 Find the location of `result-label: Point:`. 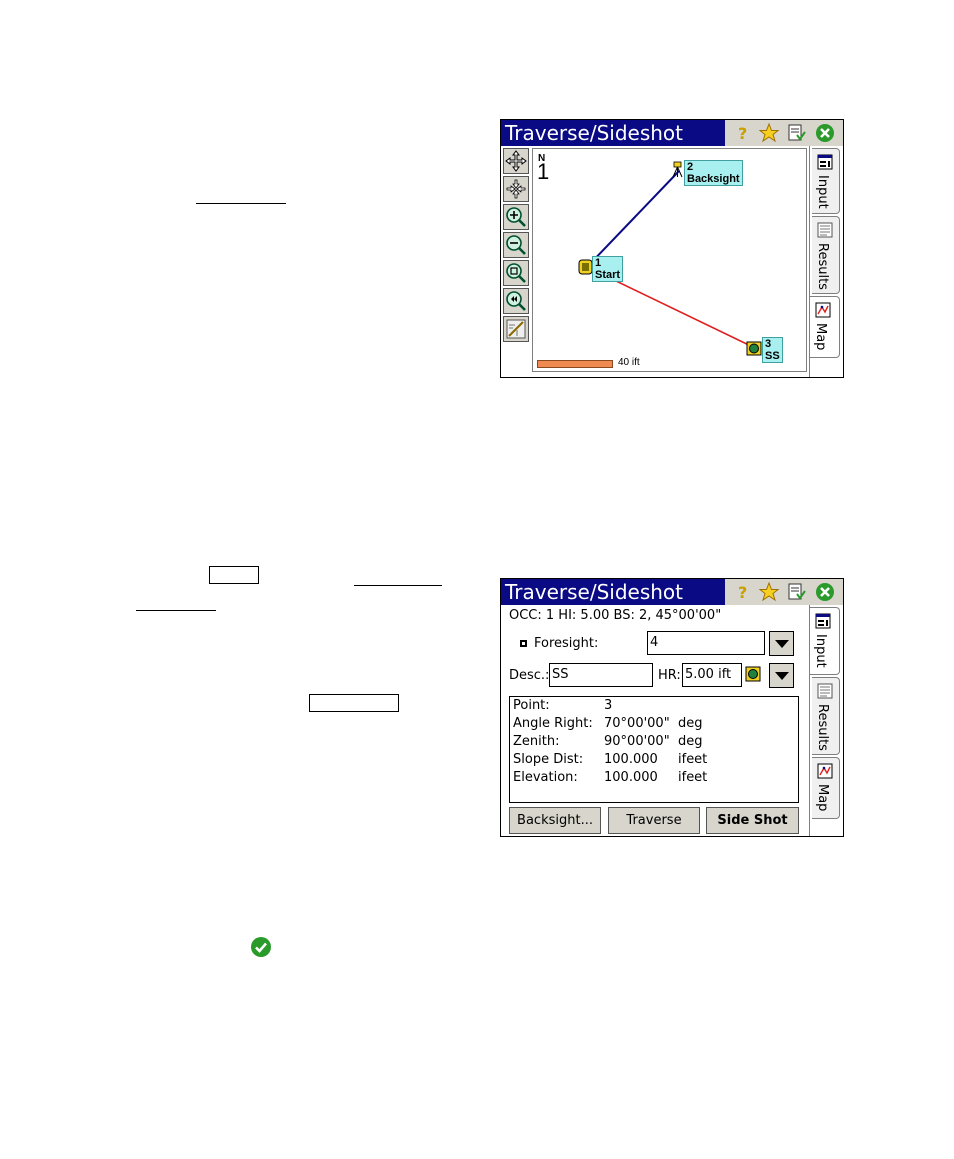

result-label: Point: is located at coordinates (531, 705).